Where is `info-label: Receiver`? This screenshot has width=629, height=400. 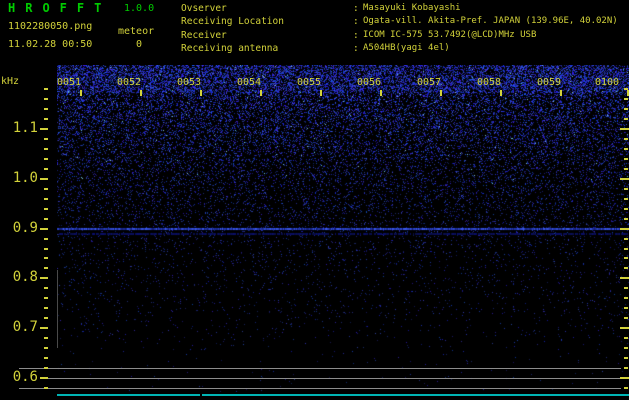 info-label: Receiver is located at coordinates (204, 35).